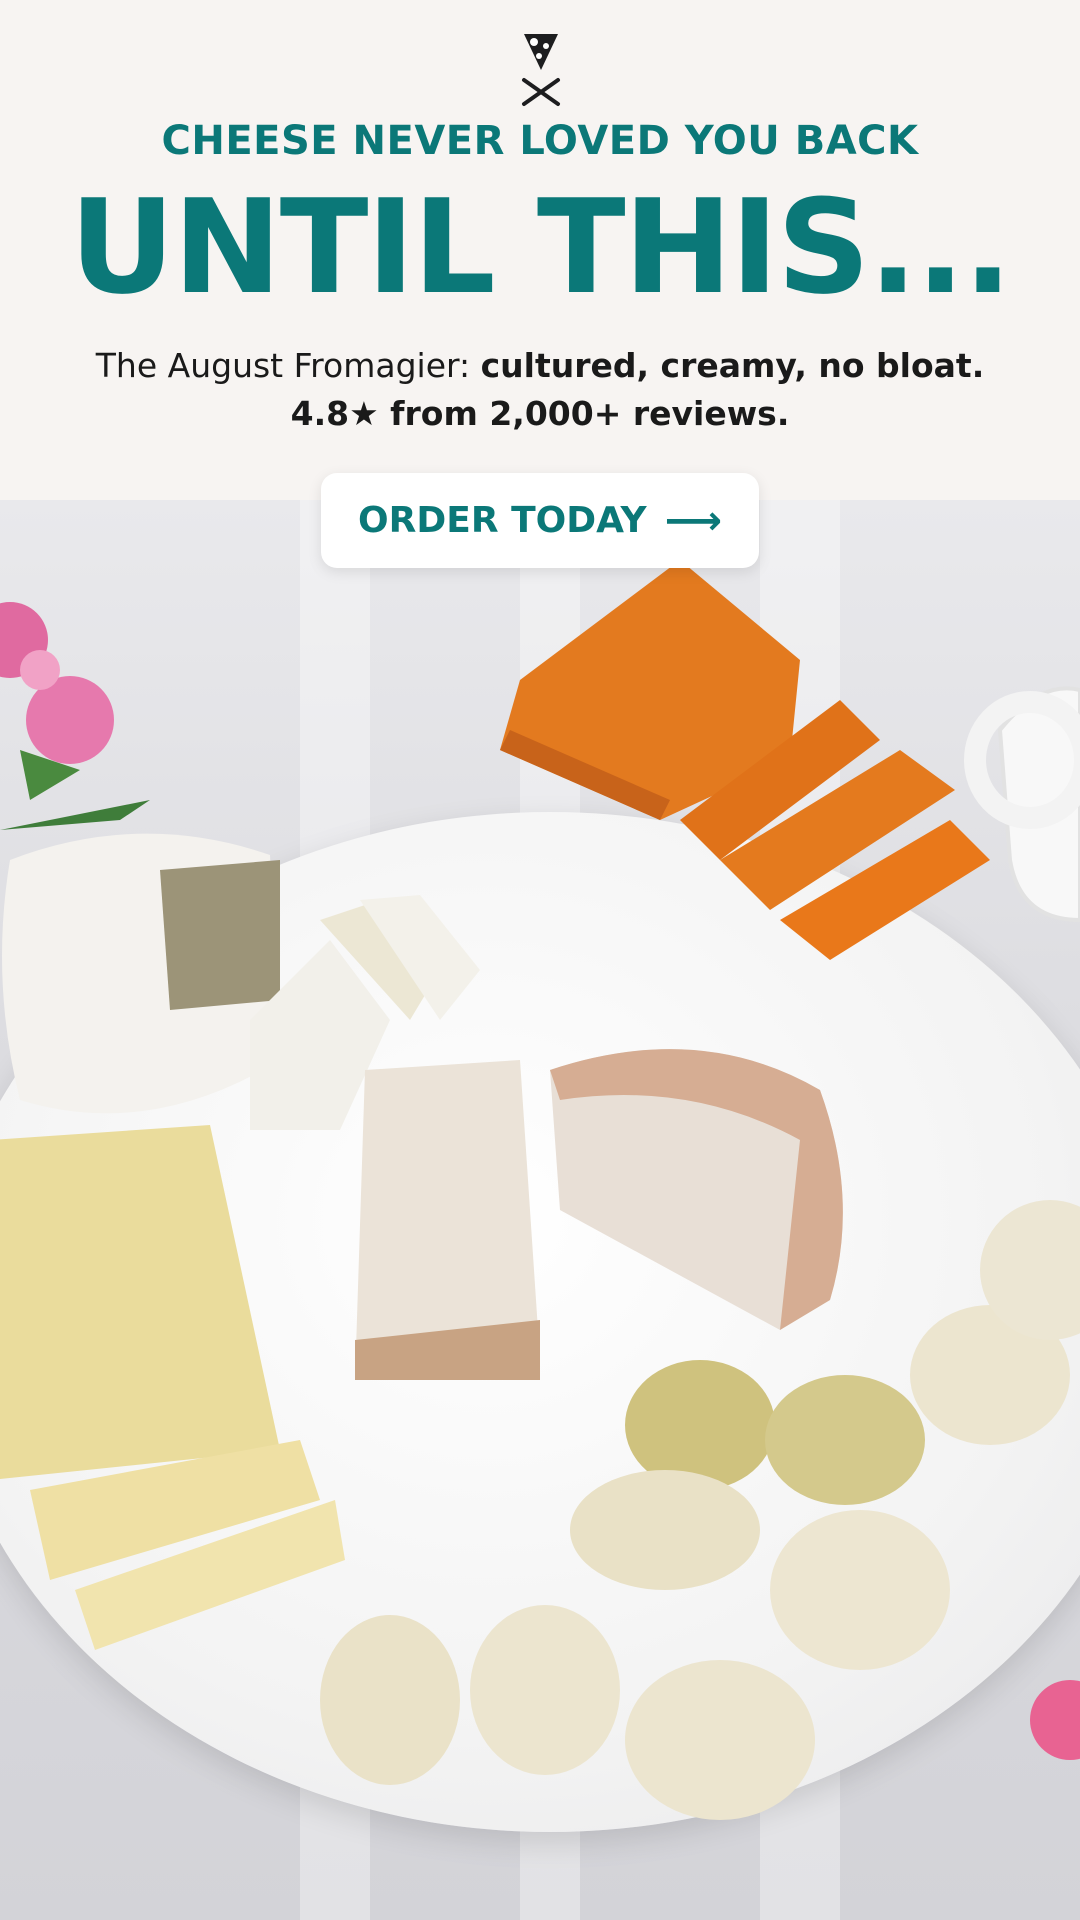  Describe the element at coordinates (541, 70) in the screenshot. I see `pizza-slice-crossed-knife-fork-icon` at that location.